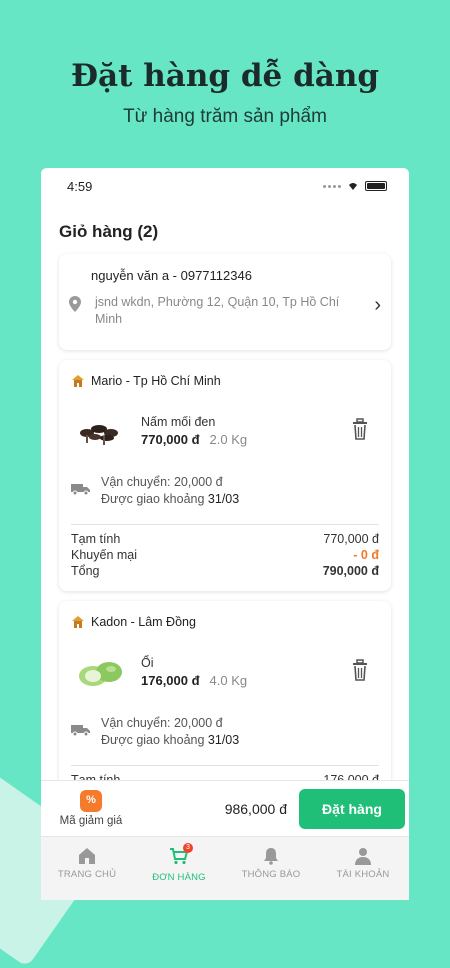 The height and width of the screenshot is (968, 450). What do you see at coordinates (87, 856) in the screenshot?
I see `home-icon` at bounding box center [87, 856].